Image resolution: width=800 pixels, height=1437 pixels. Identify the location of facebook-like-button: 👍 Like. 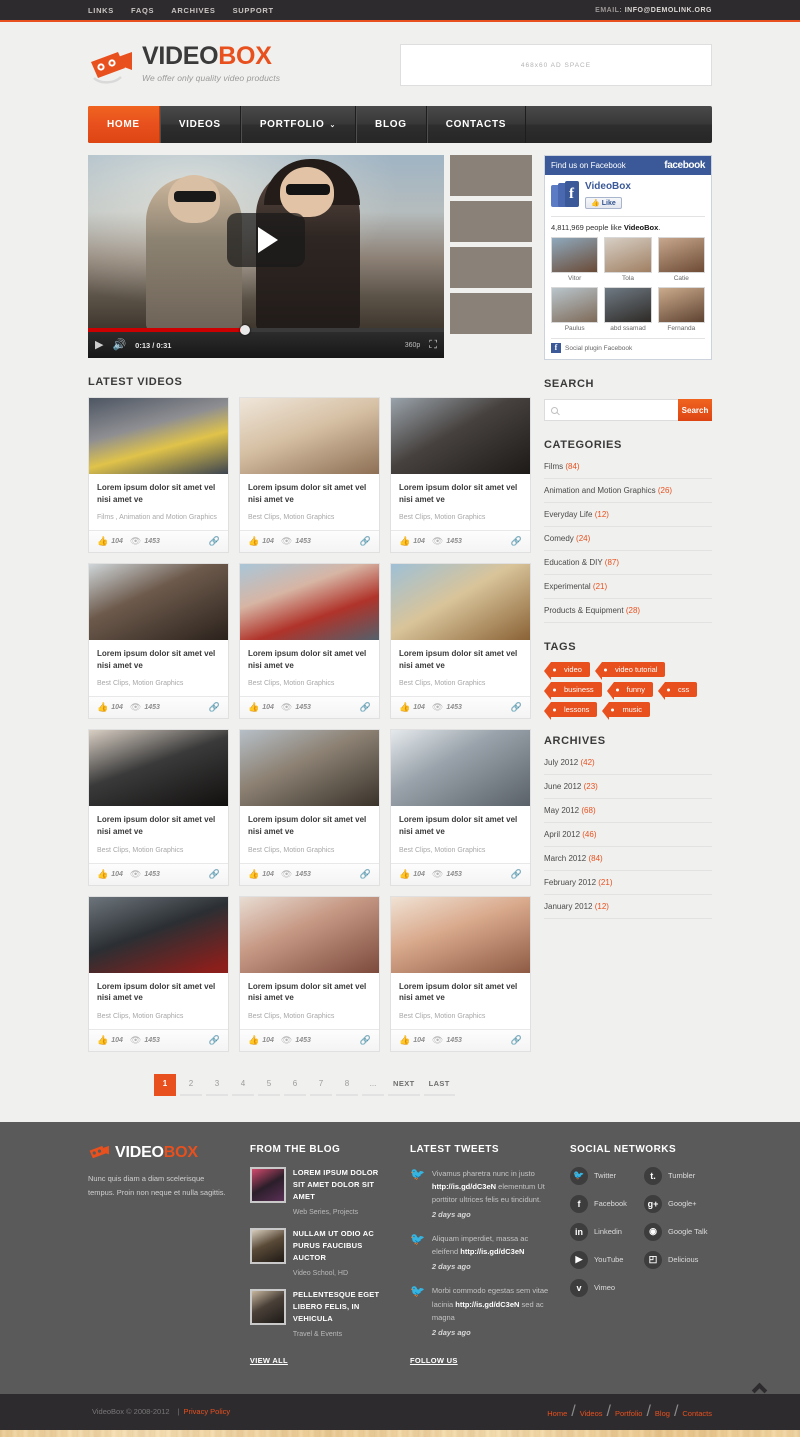
(603, 203).